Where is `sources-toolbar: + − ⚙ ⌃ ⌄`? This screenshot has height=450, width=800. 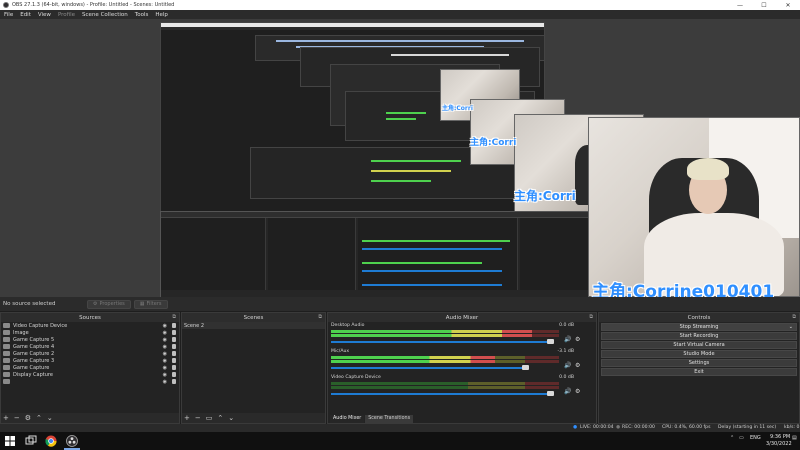
sources-toolbar: + − ⚙ ⌃ ⌄ is located at coordinates (90, 418).